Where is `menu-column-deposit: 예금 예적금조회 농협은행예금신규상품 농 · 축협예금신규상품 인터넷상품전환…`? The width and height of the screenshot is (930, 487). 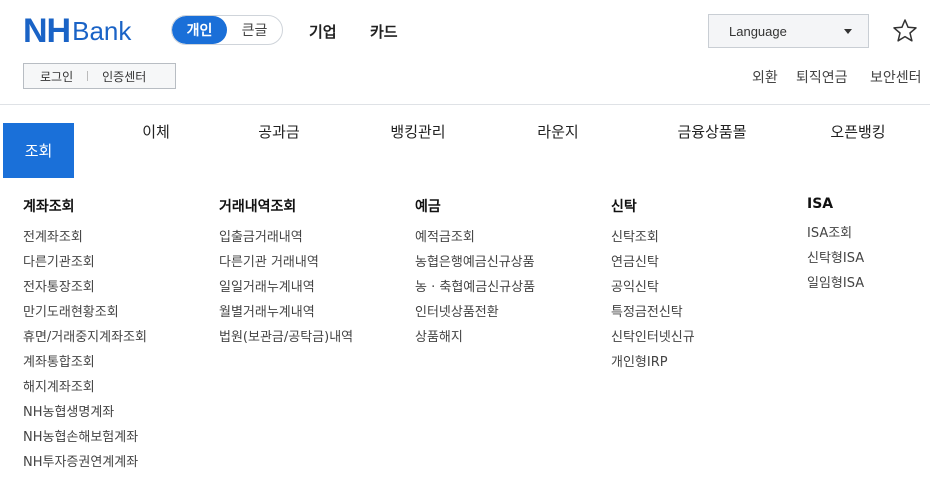 menu-column-deposit: 예금 예적금조회 농협은행예금신규상품 농 · 축협예금신규상품 인터넷상품전환… is located at coordinates (475, 275).